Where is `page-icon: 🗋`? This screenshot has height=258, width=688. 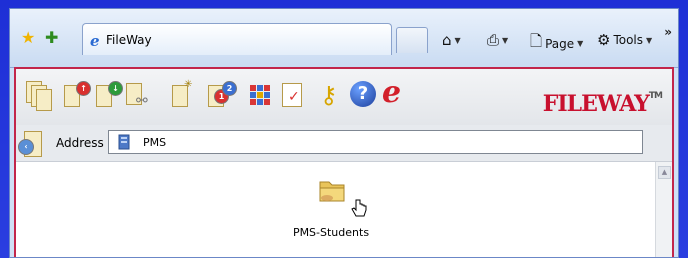 page-icon: 🗋 is located at coordinates (536, 41).